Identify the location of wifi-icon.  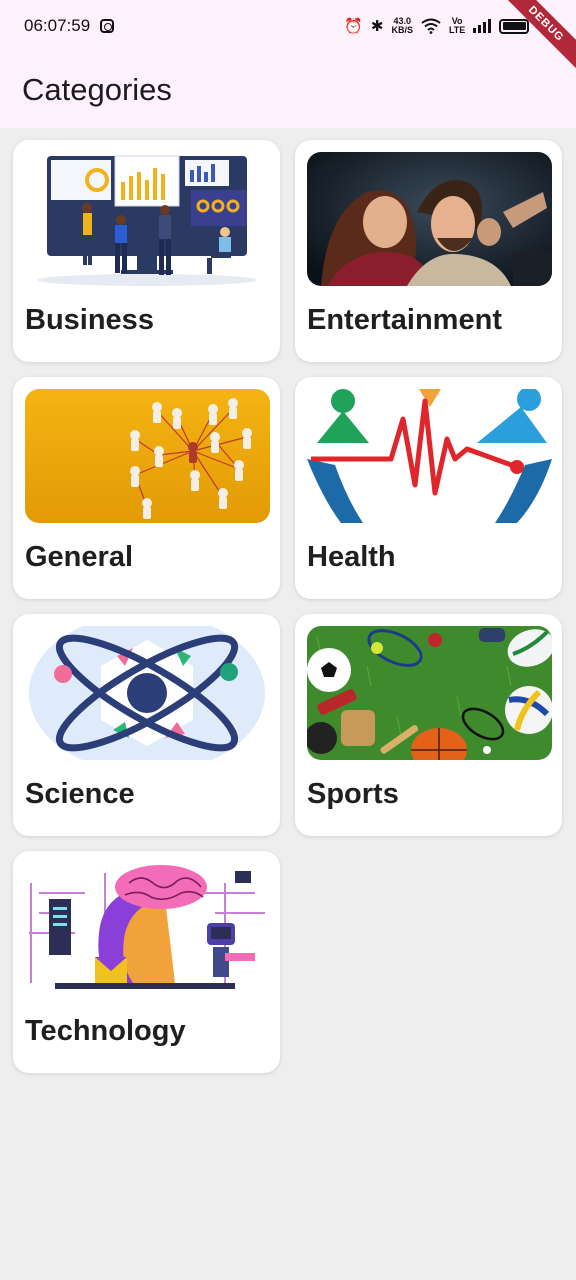
(431, 26).